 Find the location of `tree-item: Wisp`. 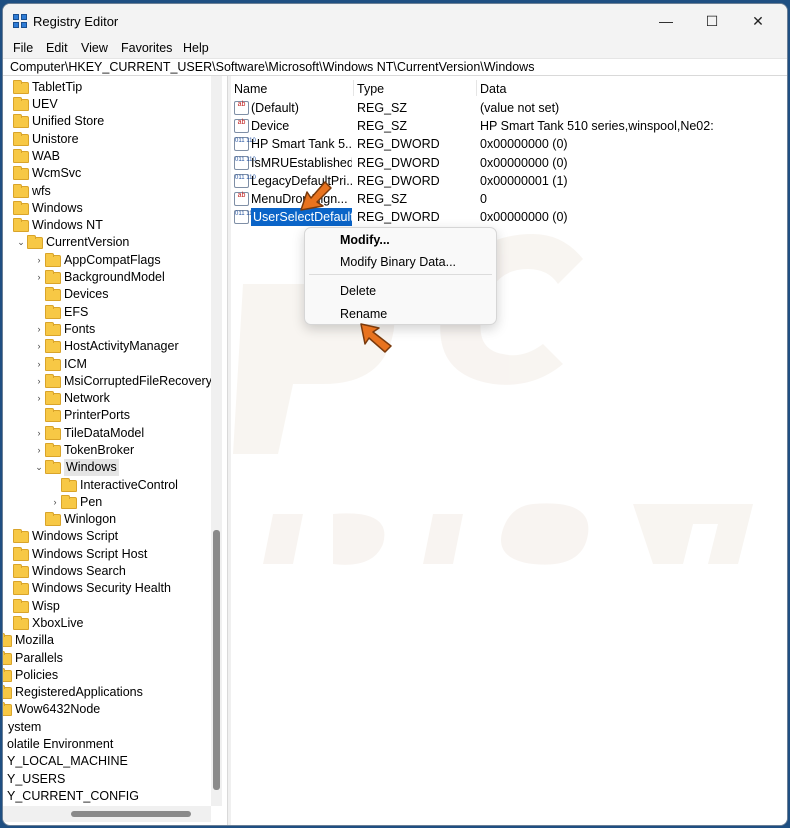

tree-item: Wisp is located at coordinates (36, 606).